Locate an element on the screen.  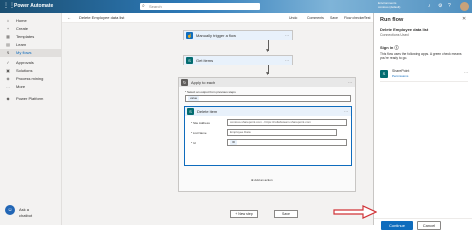
nav-label: Templates is located at coordinates (25, 36).